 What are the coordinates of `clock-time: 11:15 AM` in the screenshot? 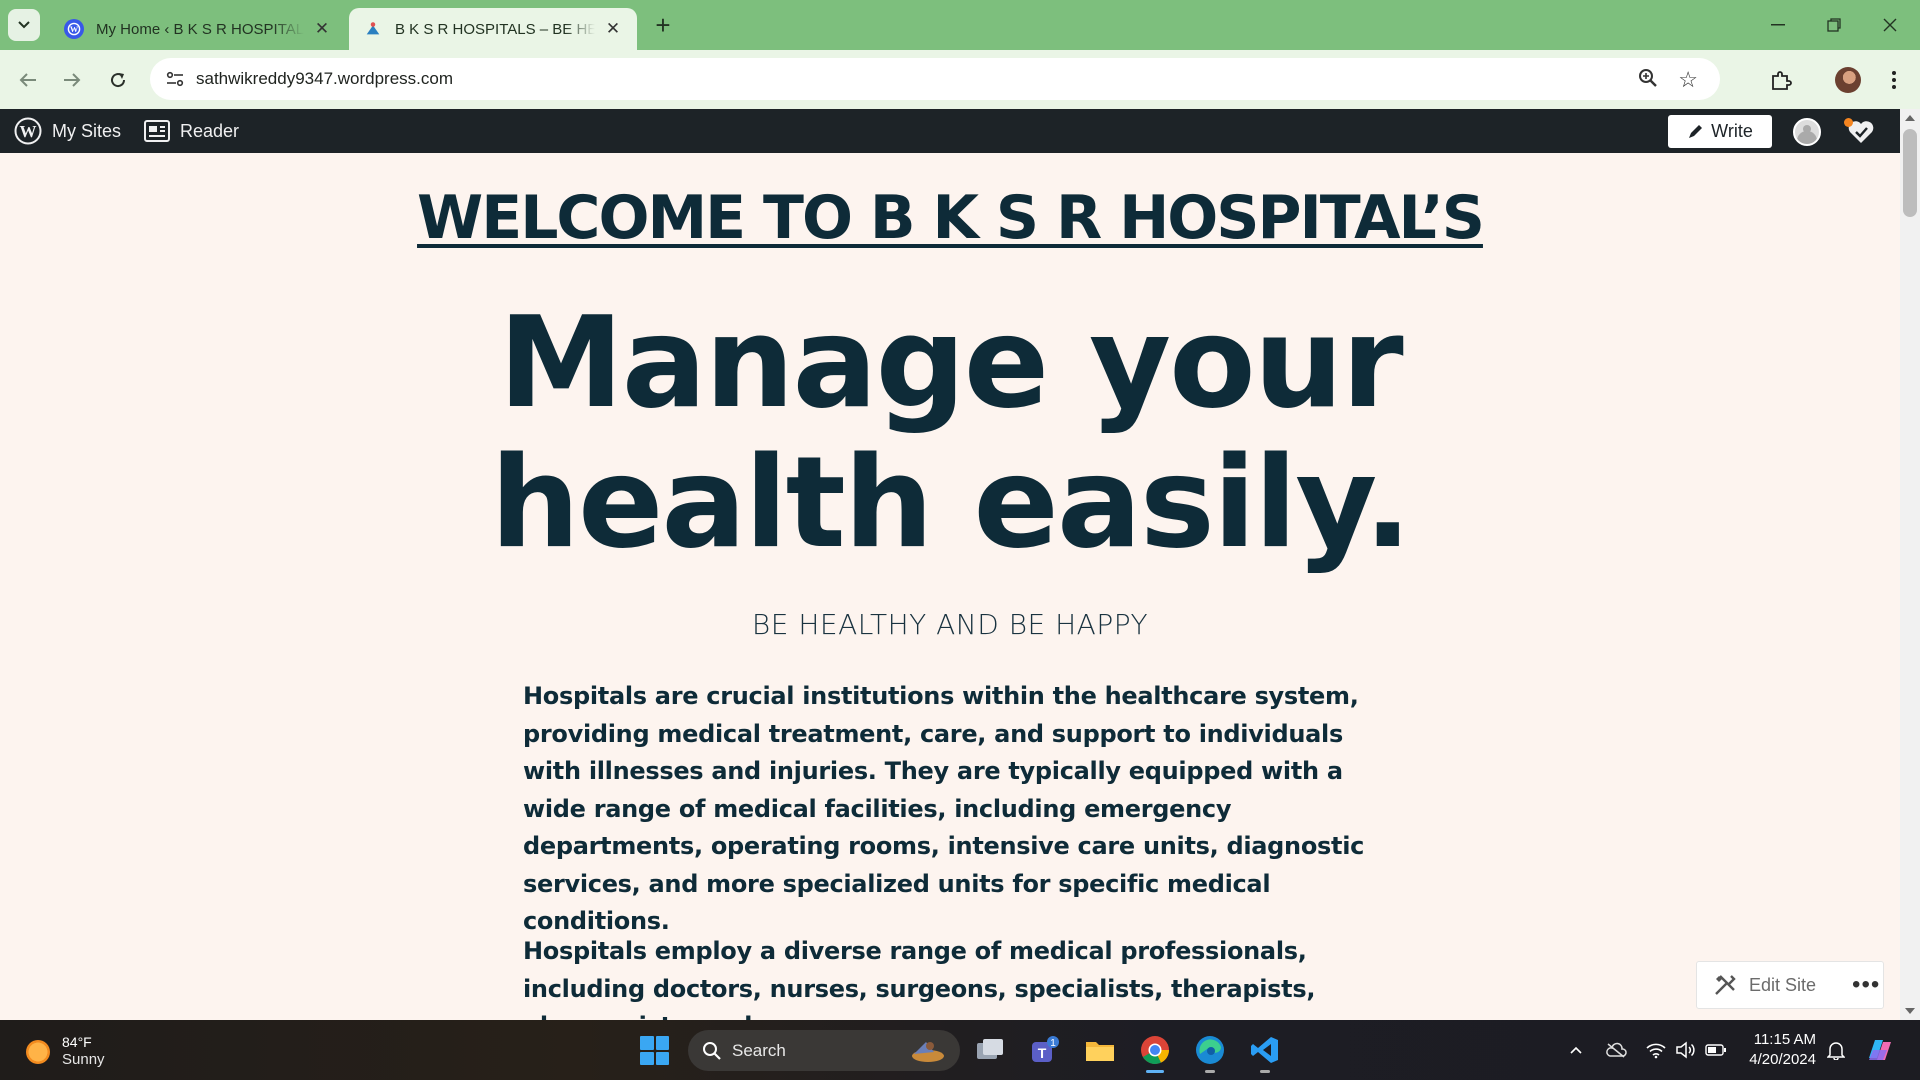 It's located at (1784, 1039).